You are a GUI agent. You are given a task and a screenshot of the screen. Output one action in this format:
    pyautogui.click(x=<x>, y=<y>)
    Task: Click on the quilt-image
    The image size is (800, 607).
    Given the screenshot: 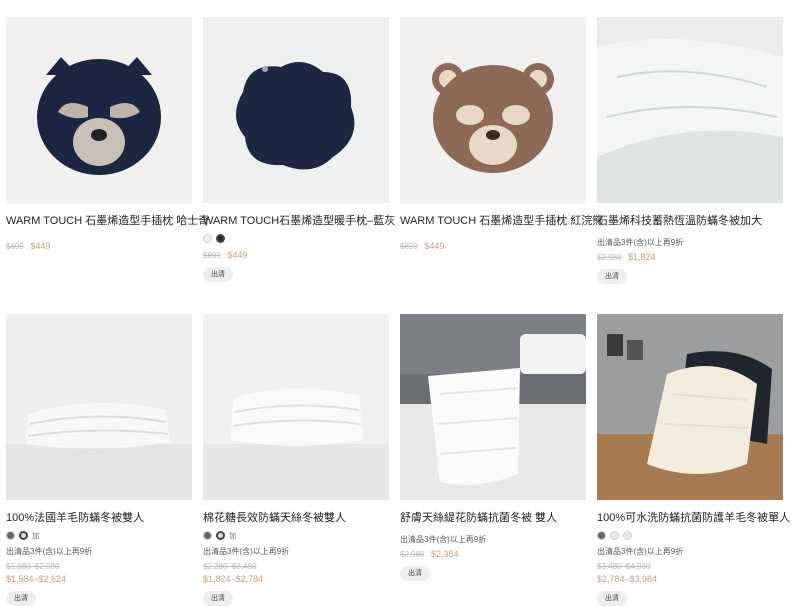 What is the action you would take?
    pyautogui.click(x=690, y=110)
    